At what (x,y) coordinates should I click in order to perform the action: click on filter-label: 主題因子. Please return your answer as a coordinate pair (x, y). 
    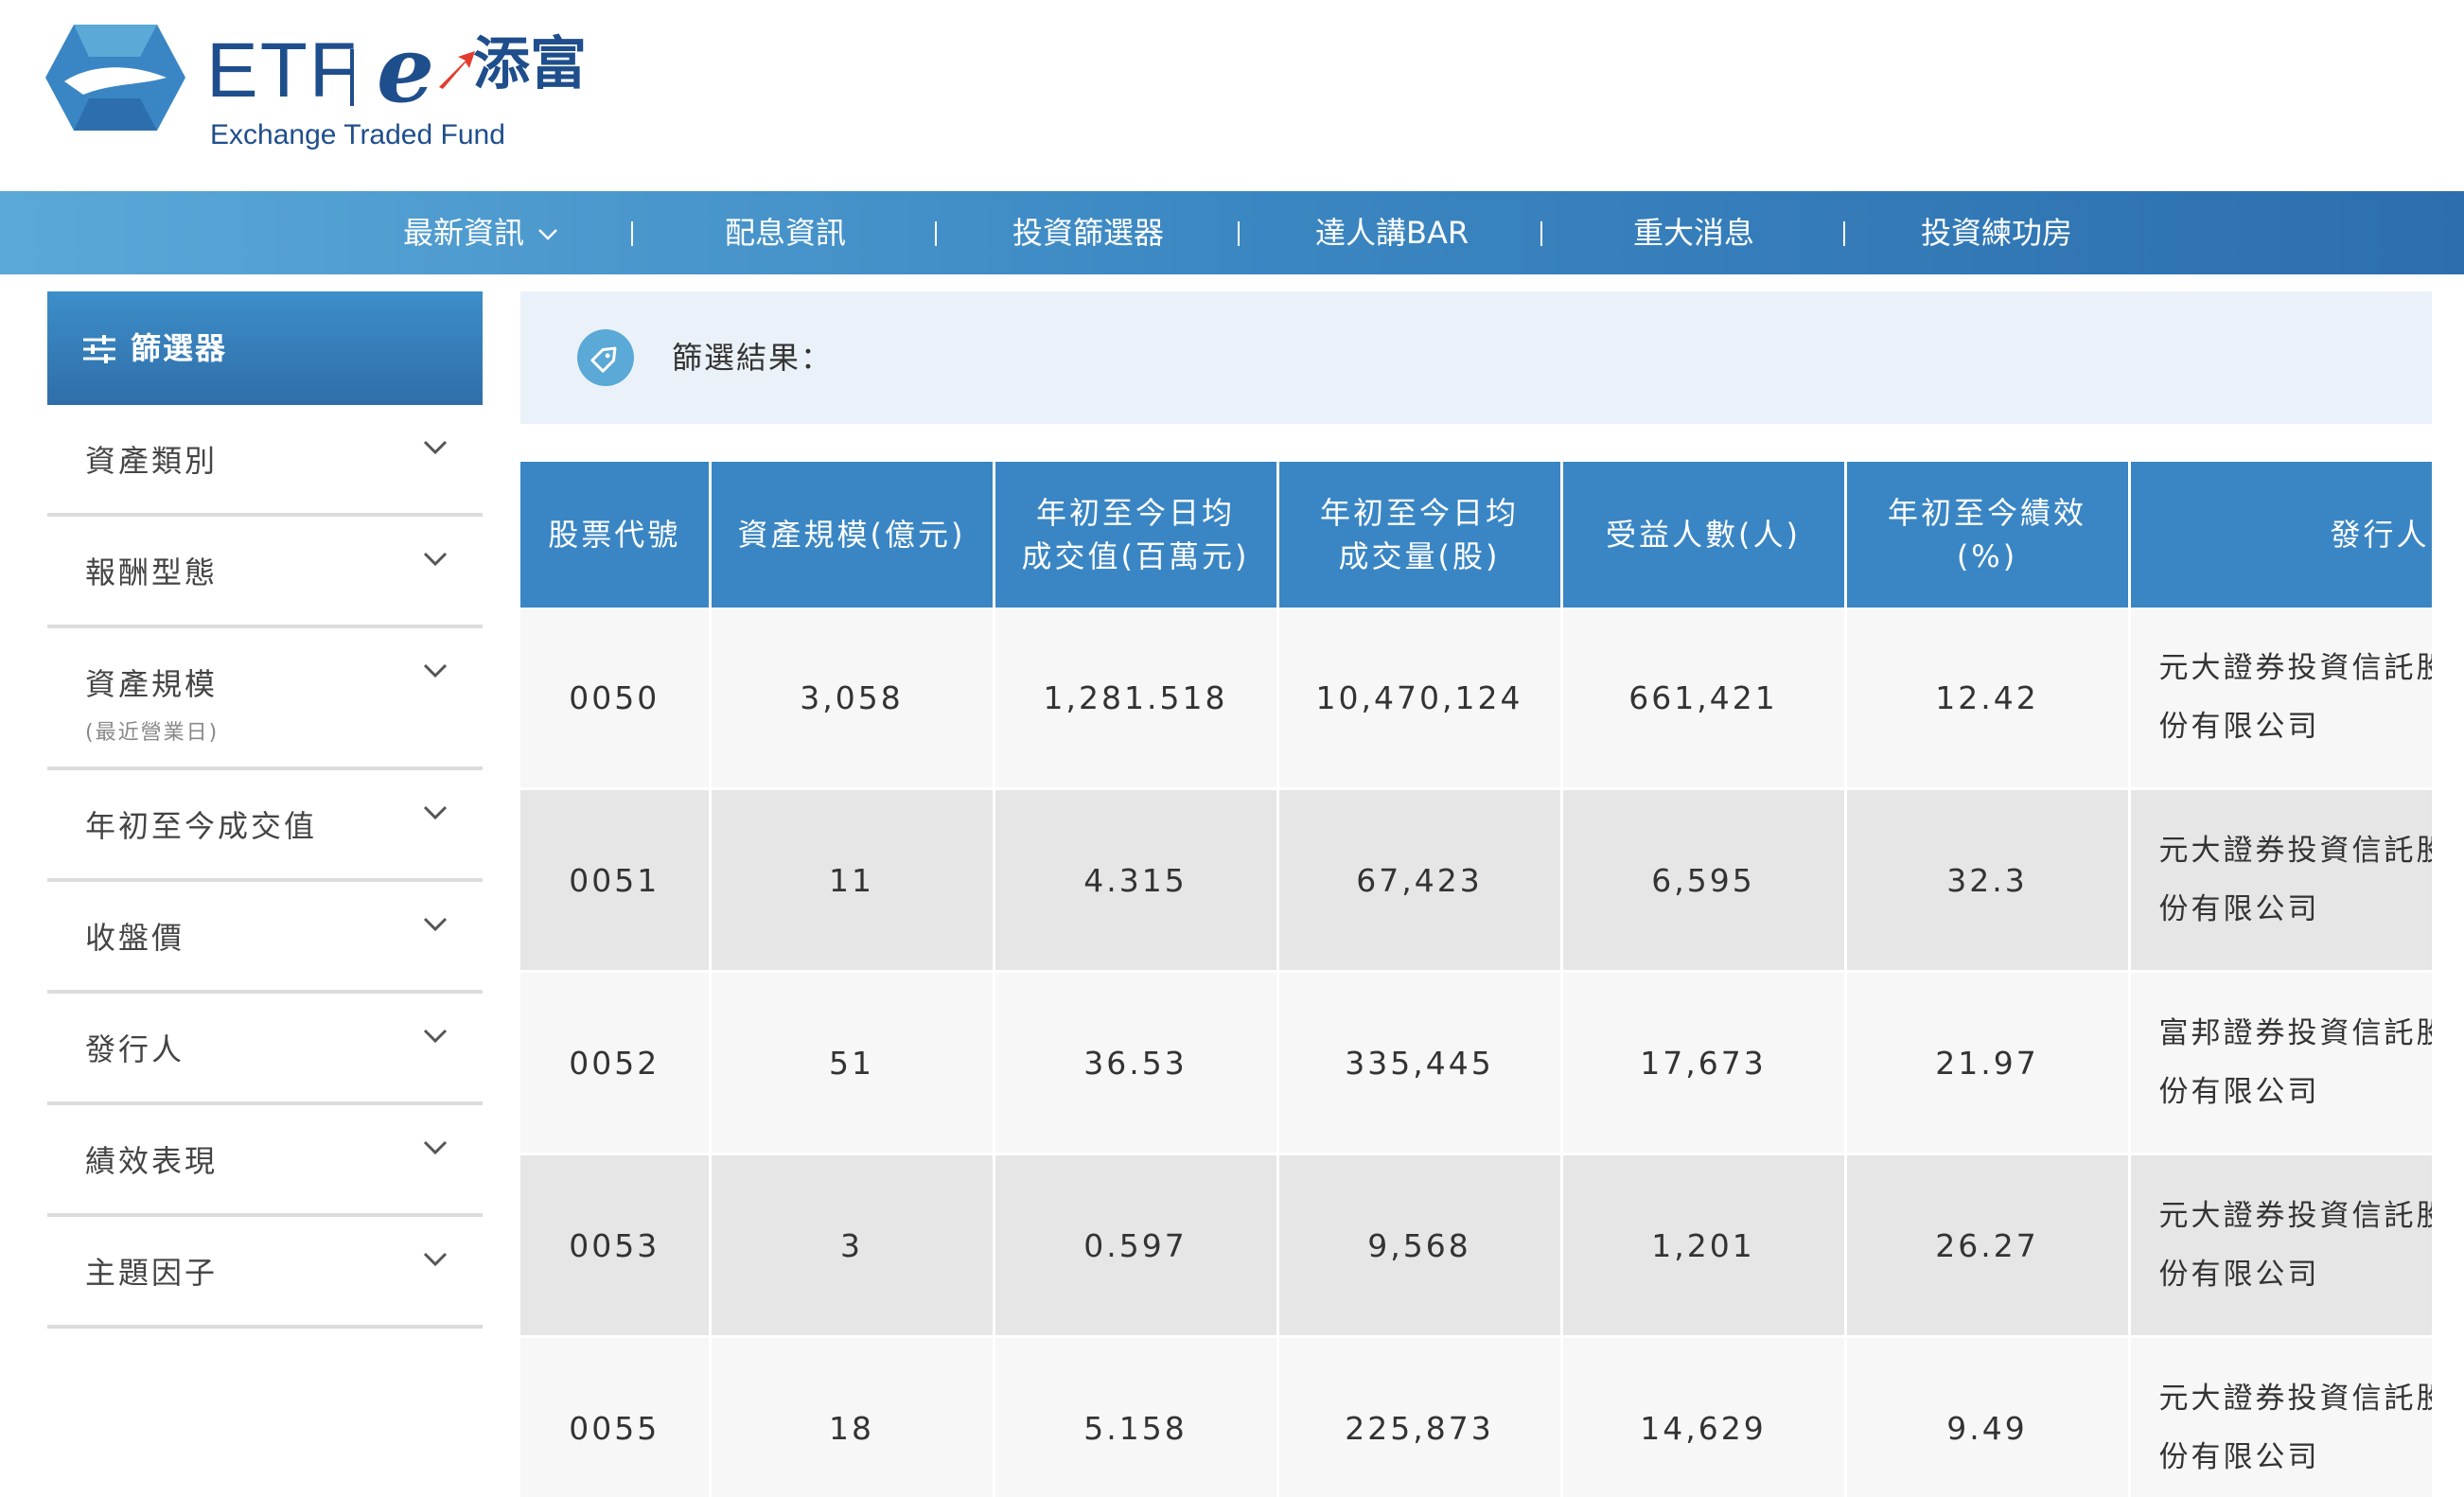
    Looking at the image, I should click on (152, 1273).